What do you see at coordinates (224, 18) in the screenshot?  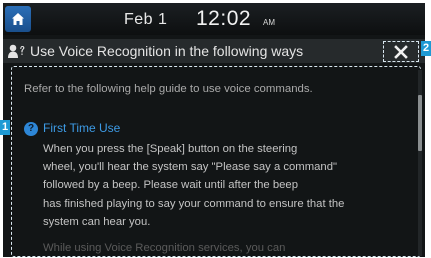 I see `clock-time: 12:02` at bounding box center [224, 18].